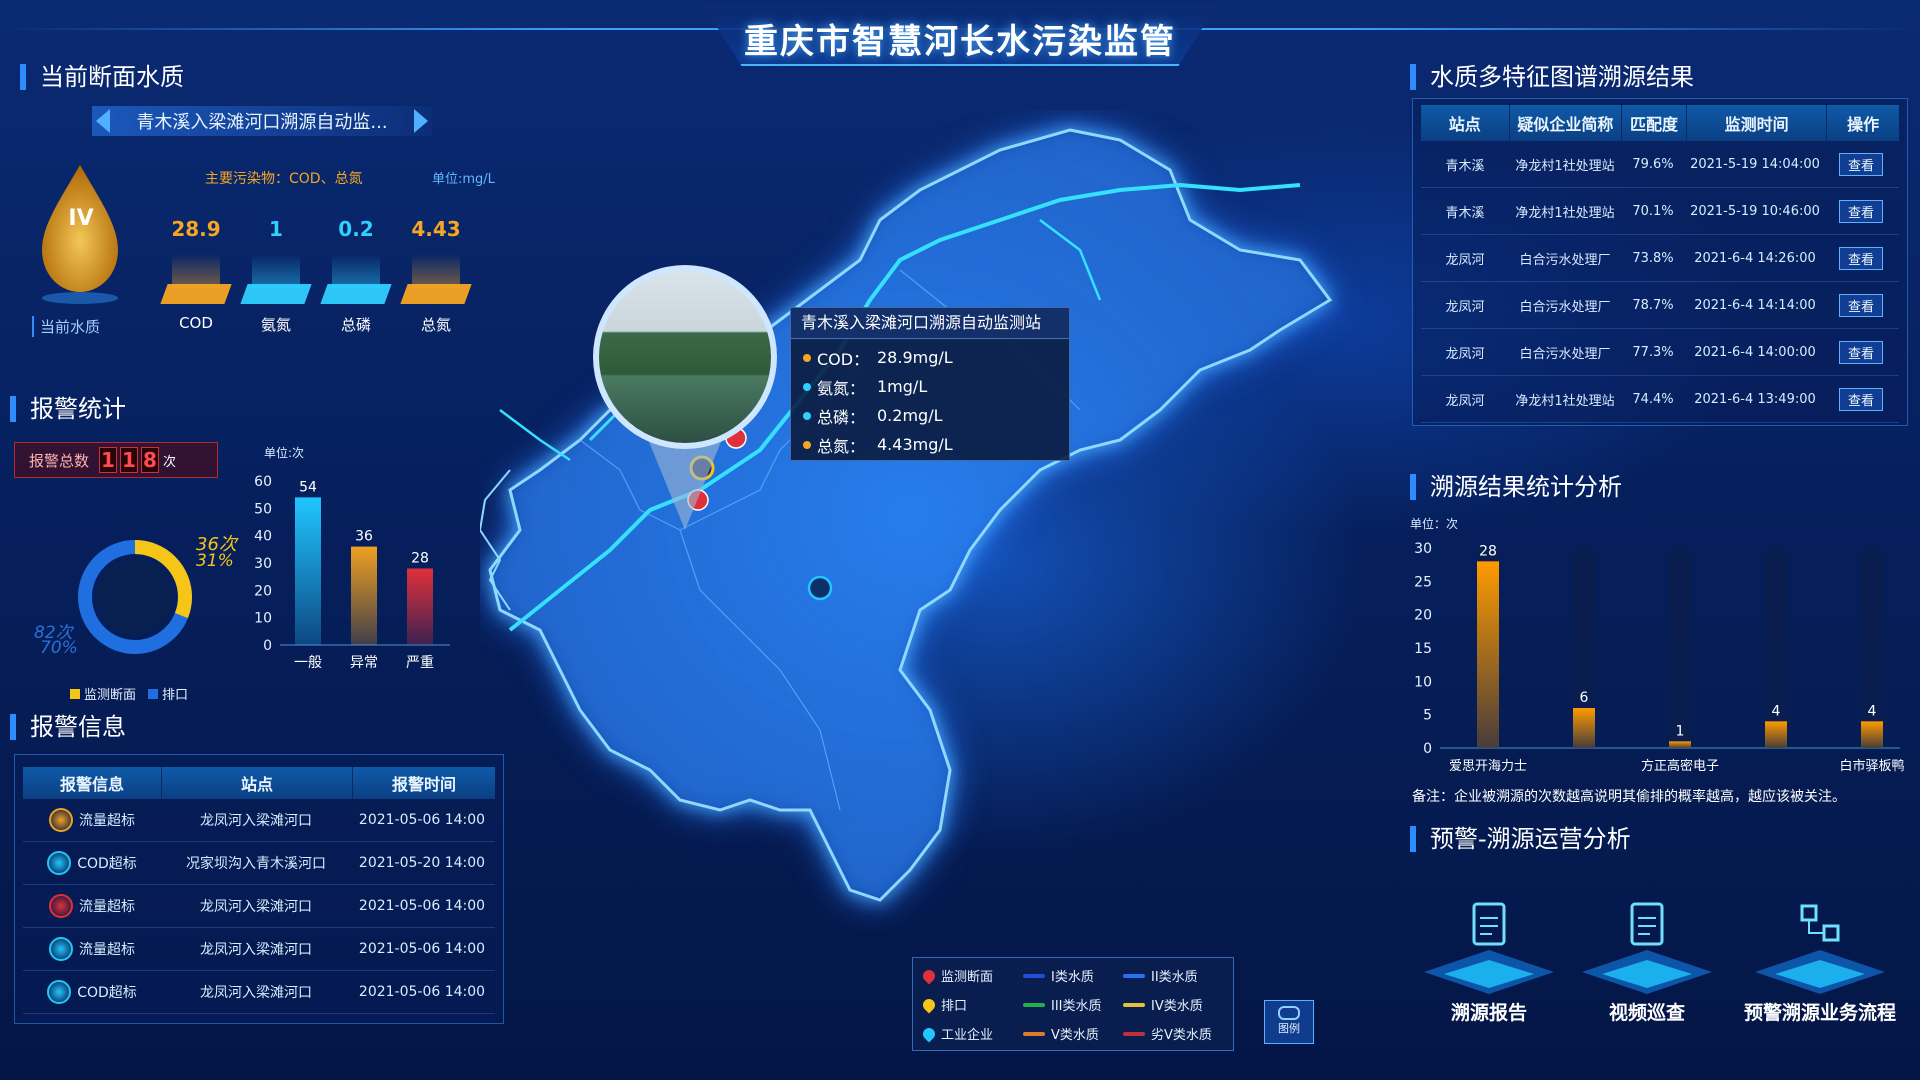  Describe the element at coordinates (103, 121) in the screenshot. I see `prev-arrow-icon` at that location.